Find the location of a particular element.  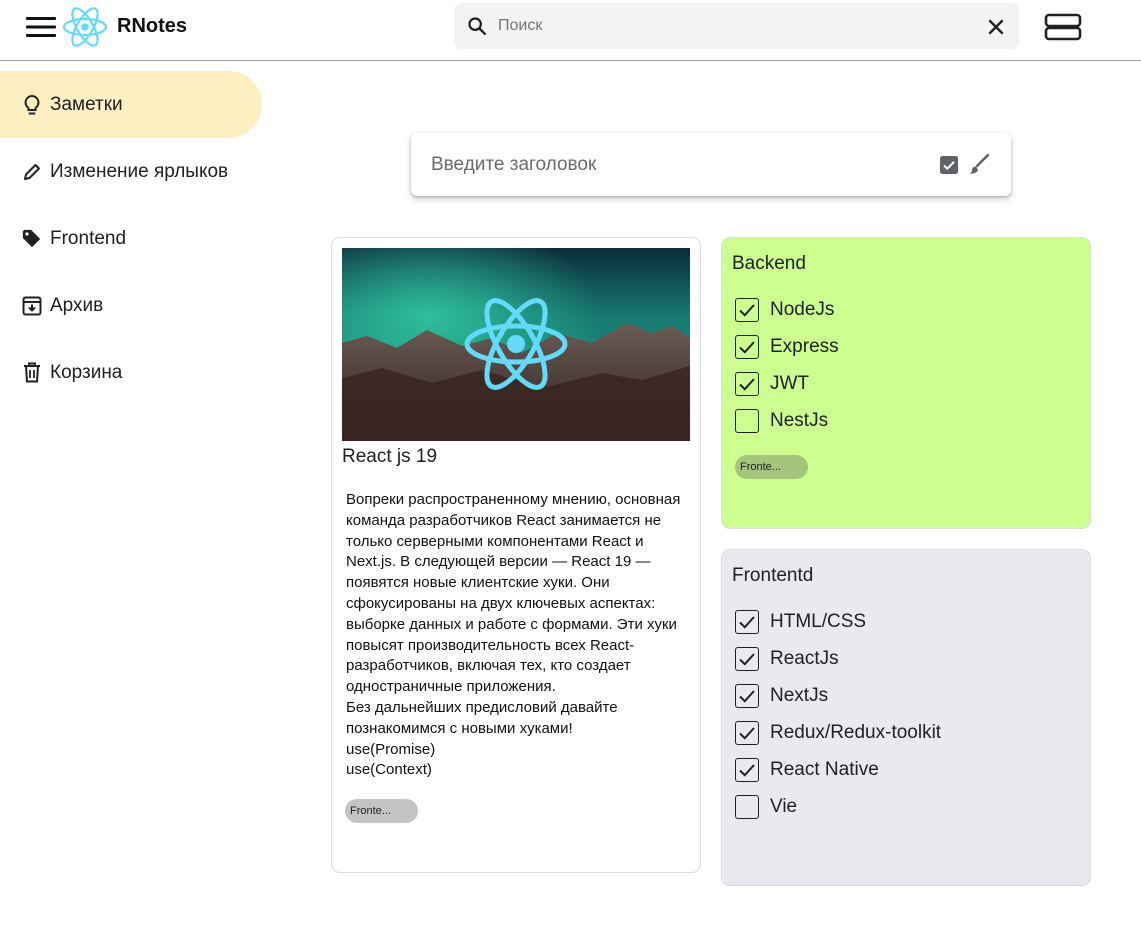

sidebar-item-frontend: Frontend is located at coordinates (131, 238).